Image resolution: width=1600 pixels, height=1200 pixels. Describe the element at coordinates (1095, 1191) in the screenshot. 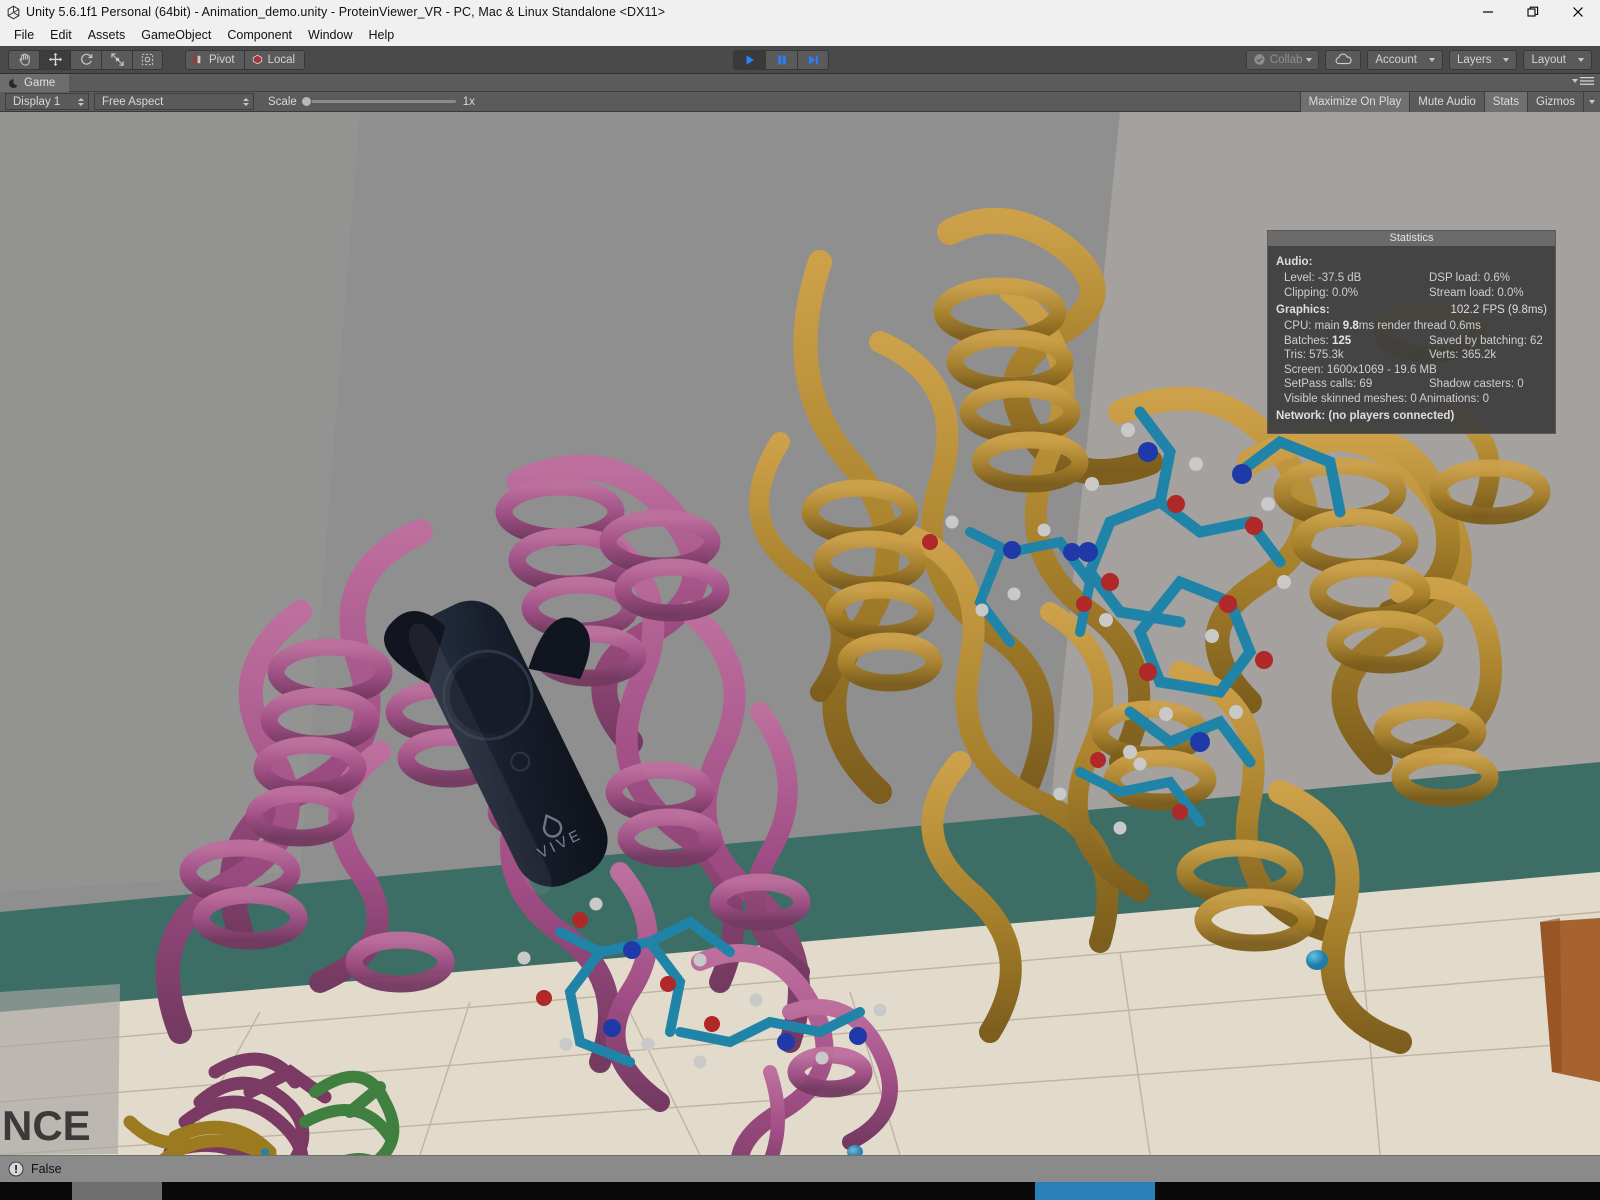

I see `taskbar-active-segment` at that location.